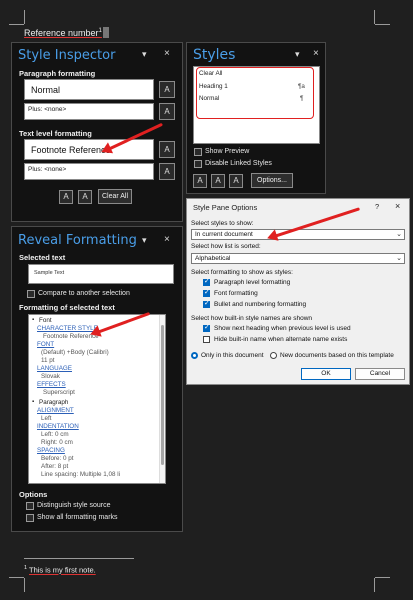 The height and width of the screenshot is (600, 413). What do you see at coordinates (316, 53) in the screenshot?
I see `styles-close-icon: ×` at bounding box center [316, 53].